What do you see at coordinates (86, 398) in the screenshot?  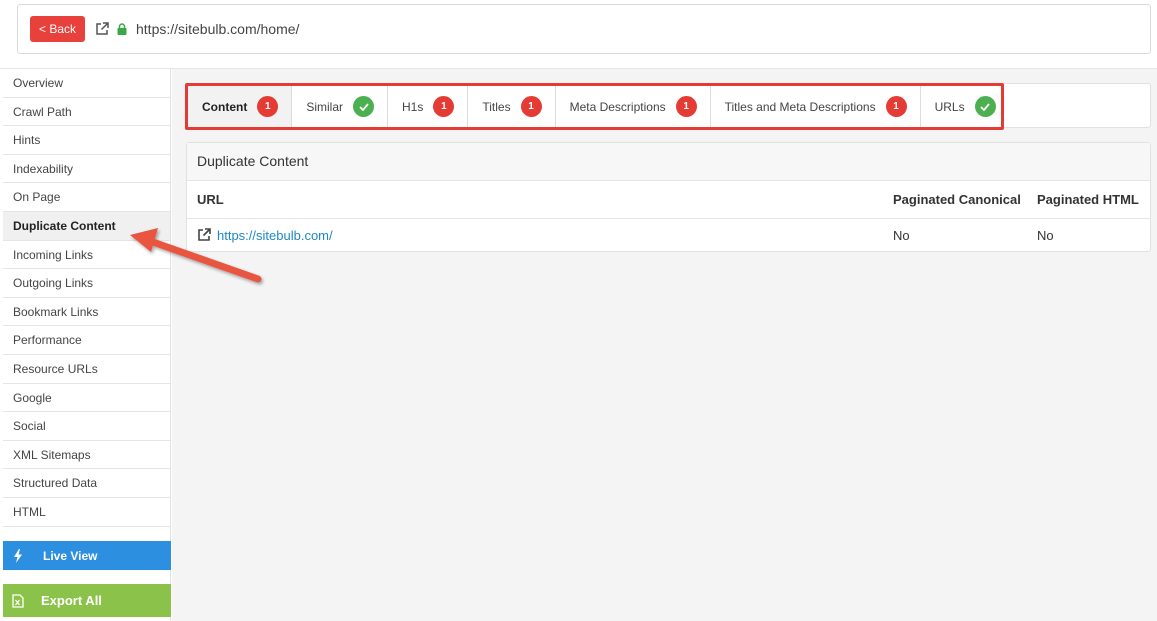 I see `sidebar-item-google: Google` at bounding box center [86, 398].